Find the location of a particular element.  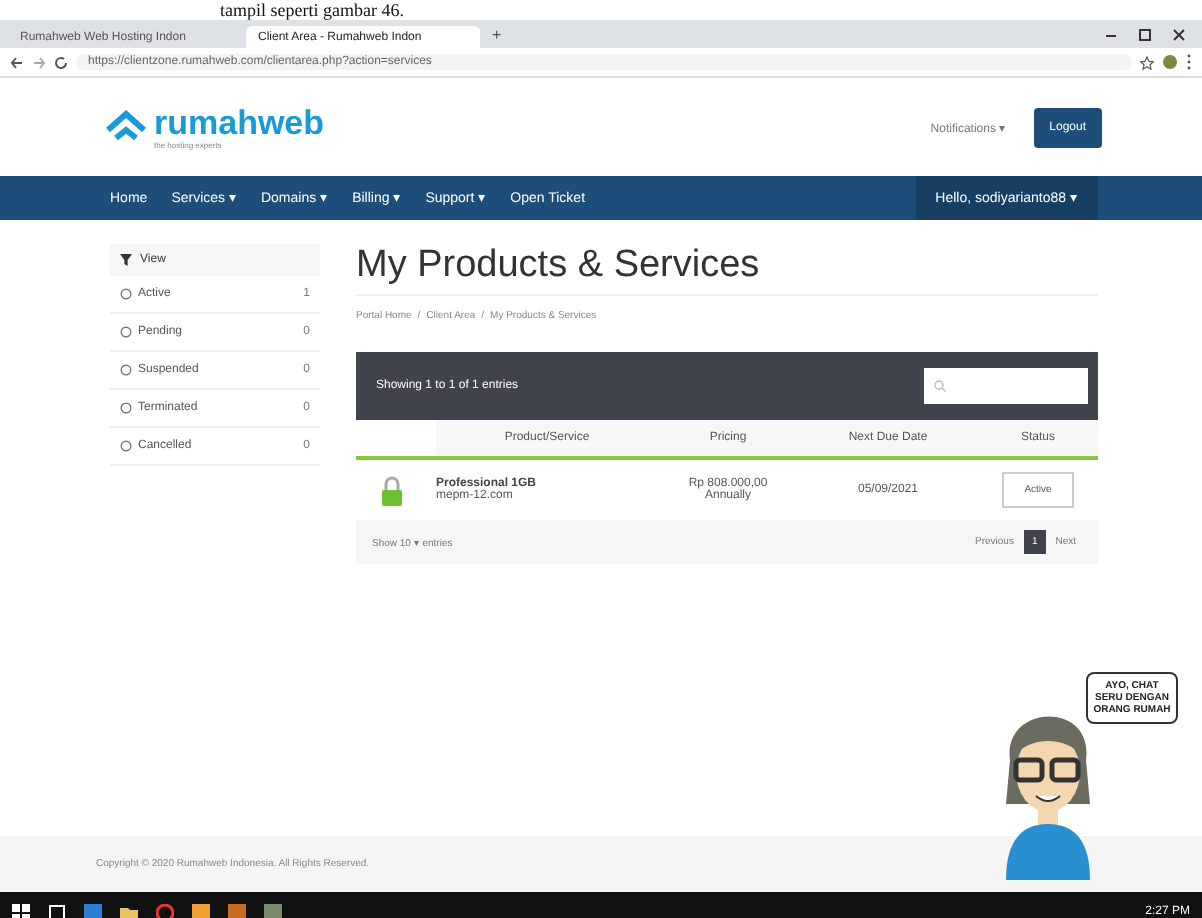

search-icon is located at coordinates (940, 386).